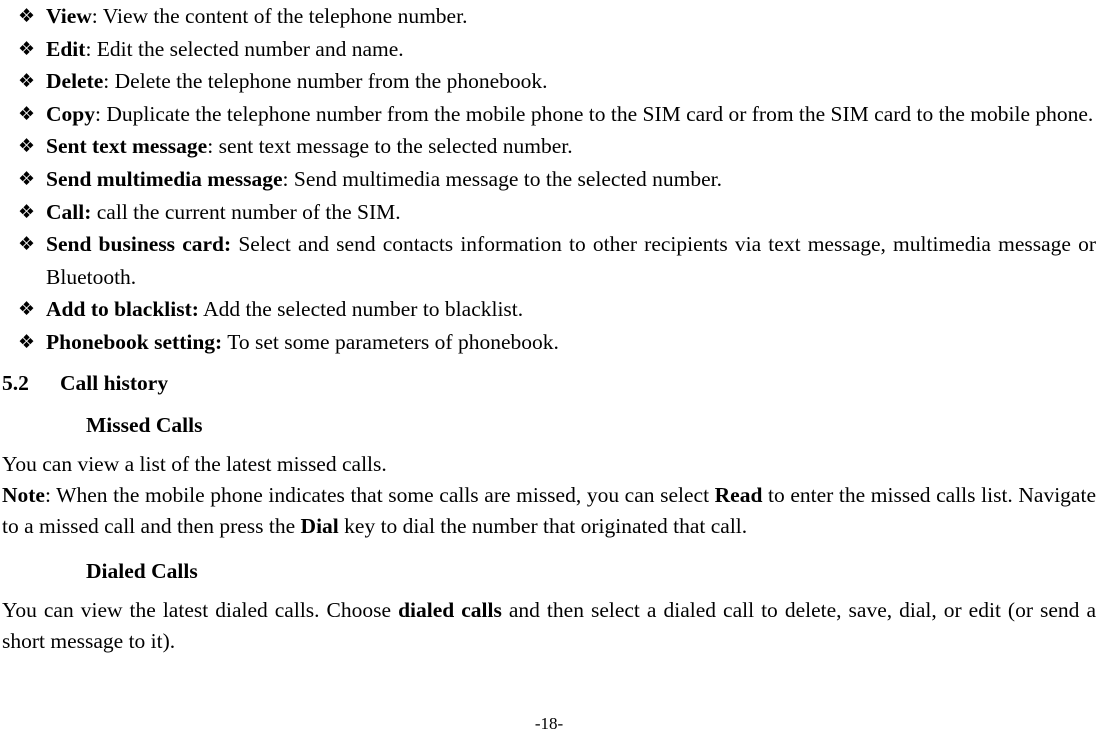 The image size is (1098, 736). I want to click on list-item-text: Edit the selected number and name., so click(250, 48).